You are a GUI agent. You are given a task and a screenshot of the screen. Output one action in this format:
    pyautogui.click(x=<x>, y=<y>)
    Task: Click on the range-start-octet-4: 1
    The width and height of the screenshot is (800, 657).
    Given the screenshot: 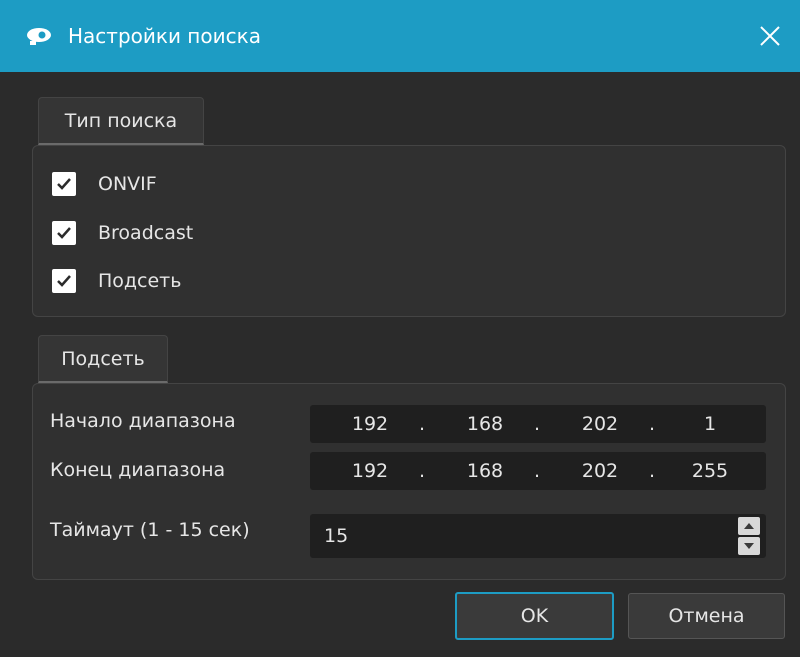 What is the action you would take?
    pyautogui.click(x=710, y=424)
    